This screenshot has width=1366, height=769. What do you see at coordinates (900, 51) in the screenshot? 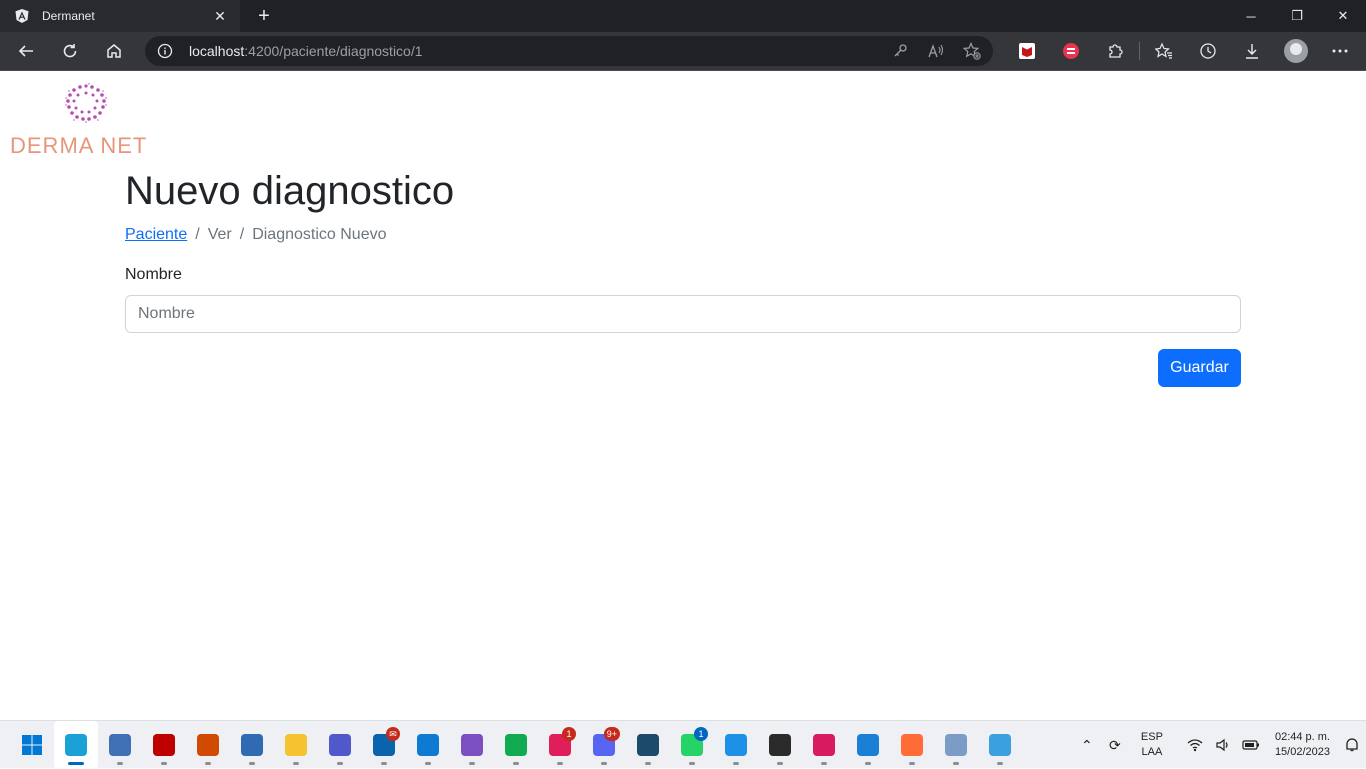
I see `key-icon` at bounding box center [900, 51].